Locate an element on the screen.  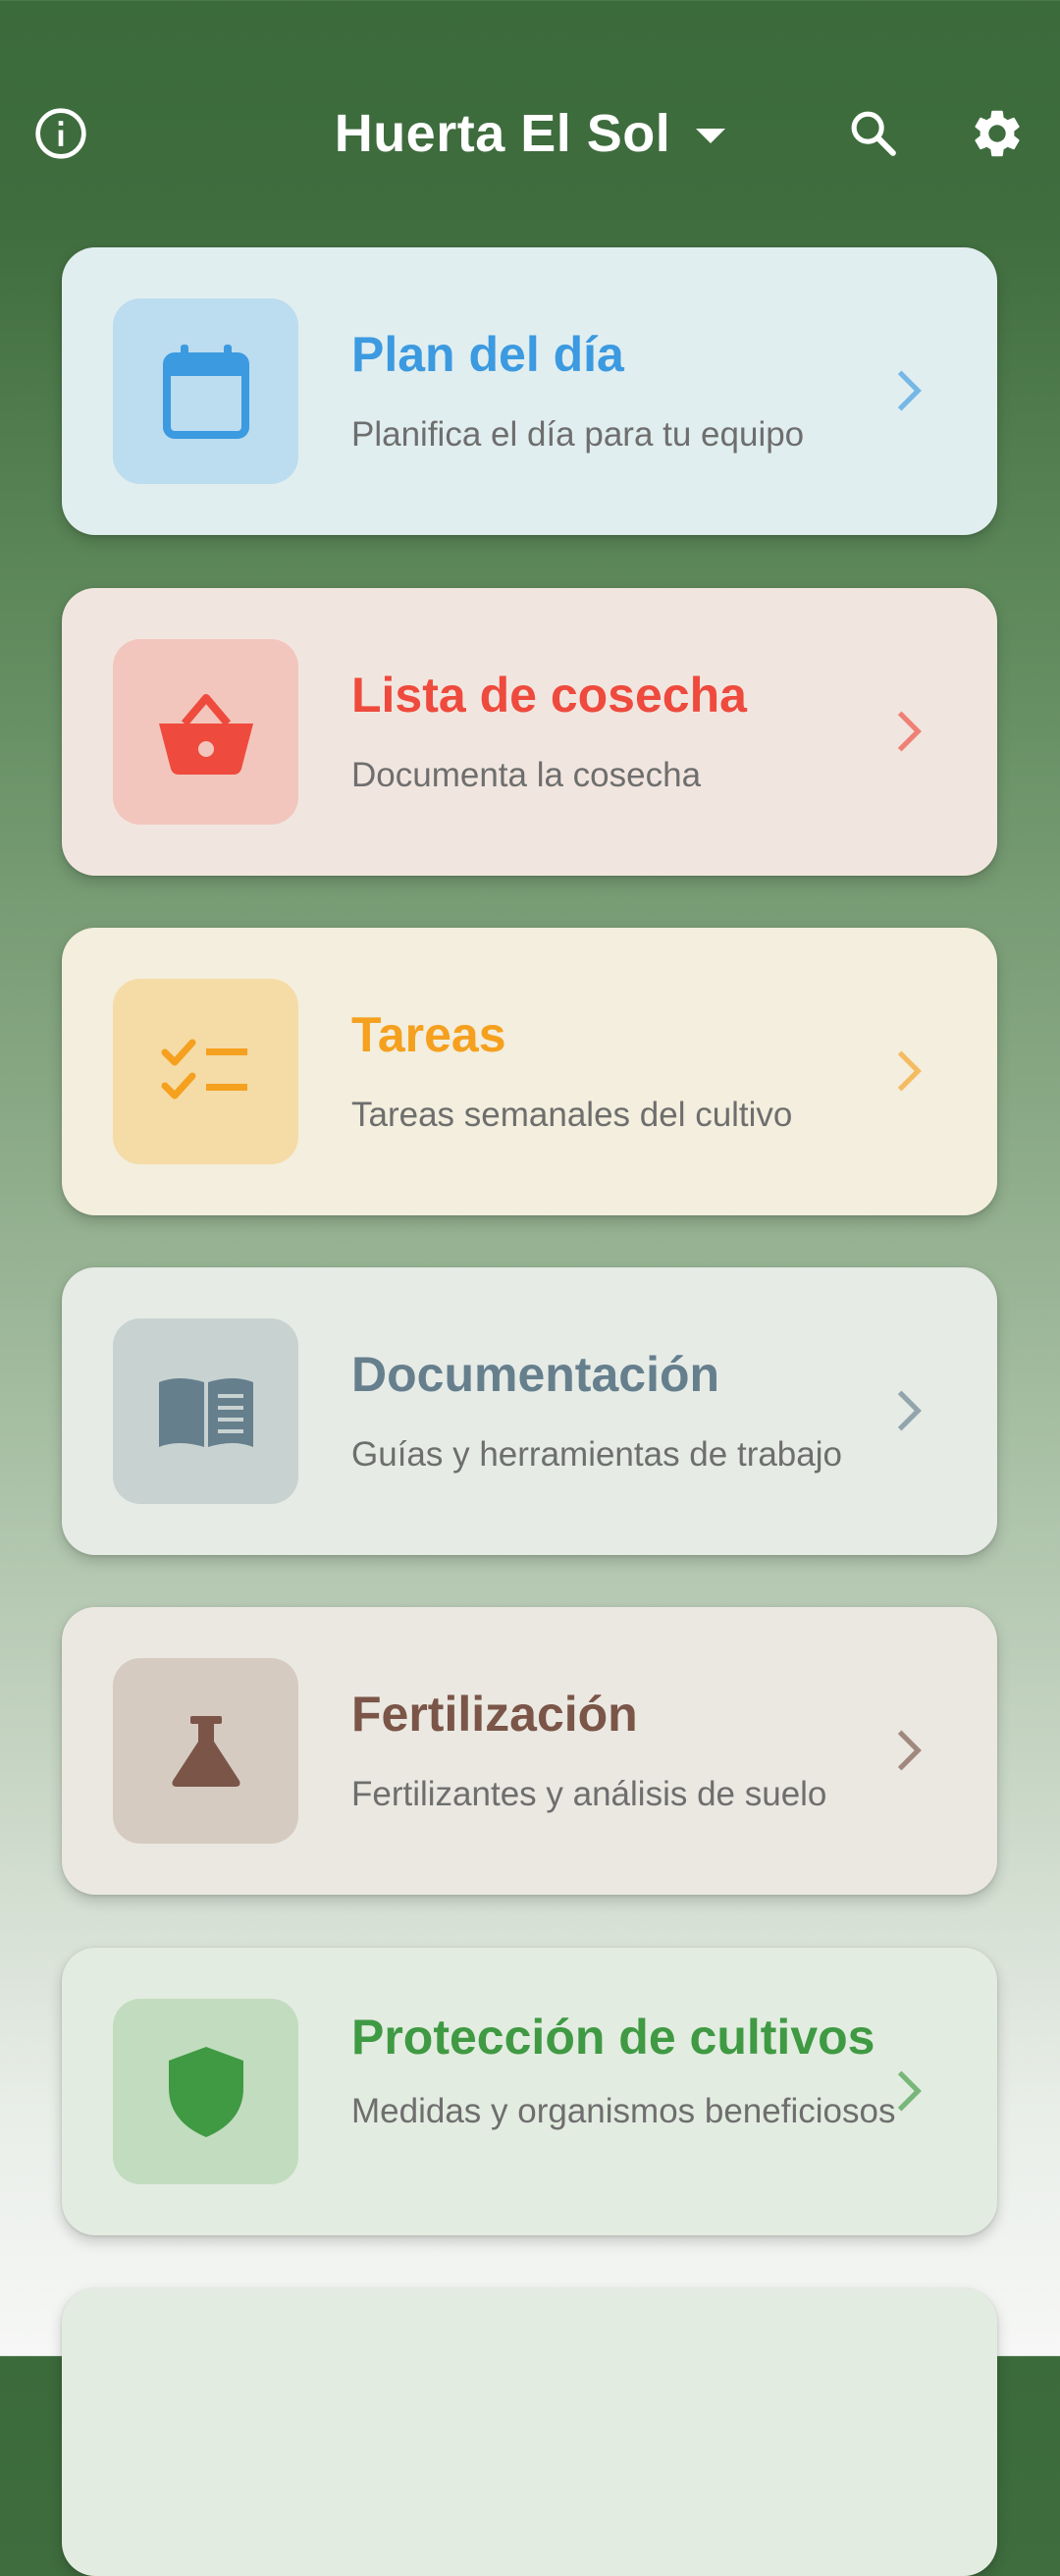
app-bar: Huerta El Sol is located at coordinates (530, 132).